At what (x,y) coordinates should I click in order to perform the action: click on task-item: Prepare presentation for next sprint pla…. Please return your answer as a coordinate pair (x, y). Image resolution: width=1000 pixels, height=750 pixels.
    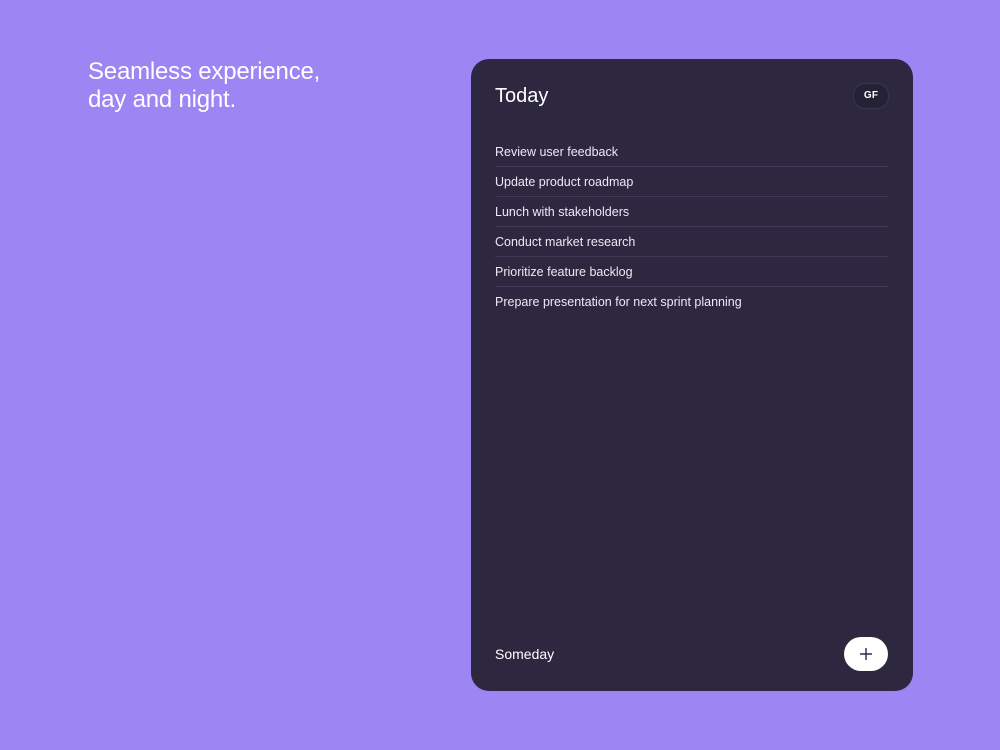
    Looking at the image, I should click on (691, 302).